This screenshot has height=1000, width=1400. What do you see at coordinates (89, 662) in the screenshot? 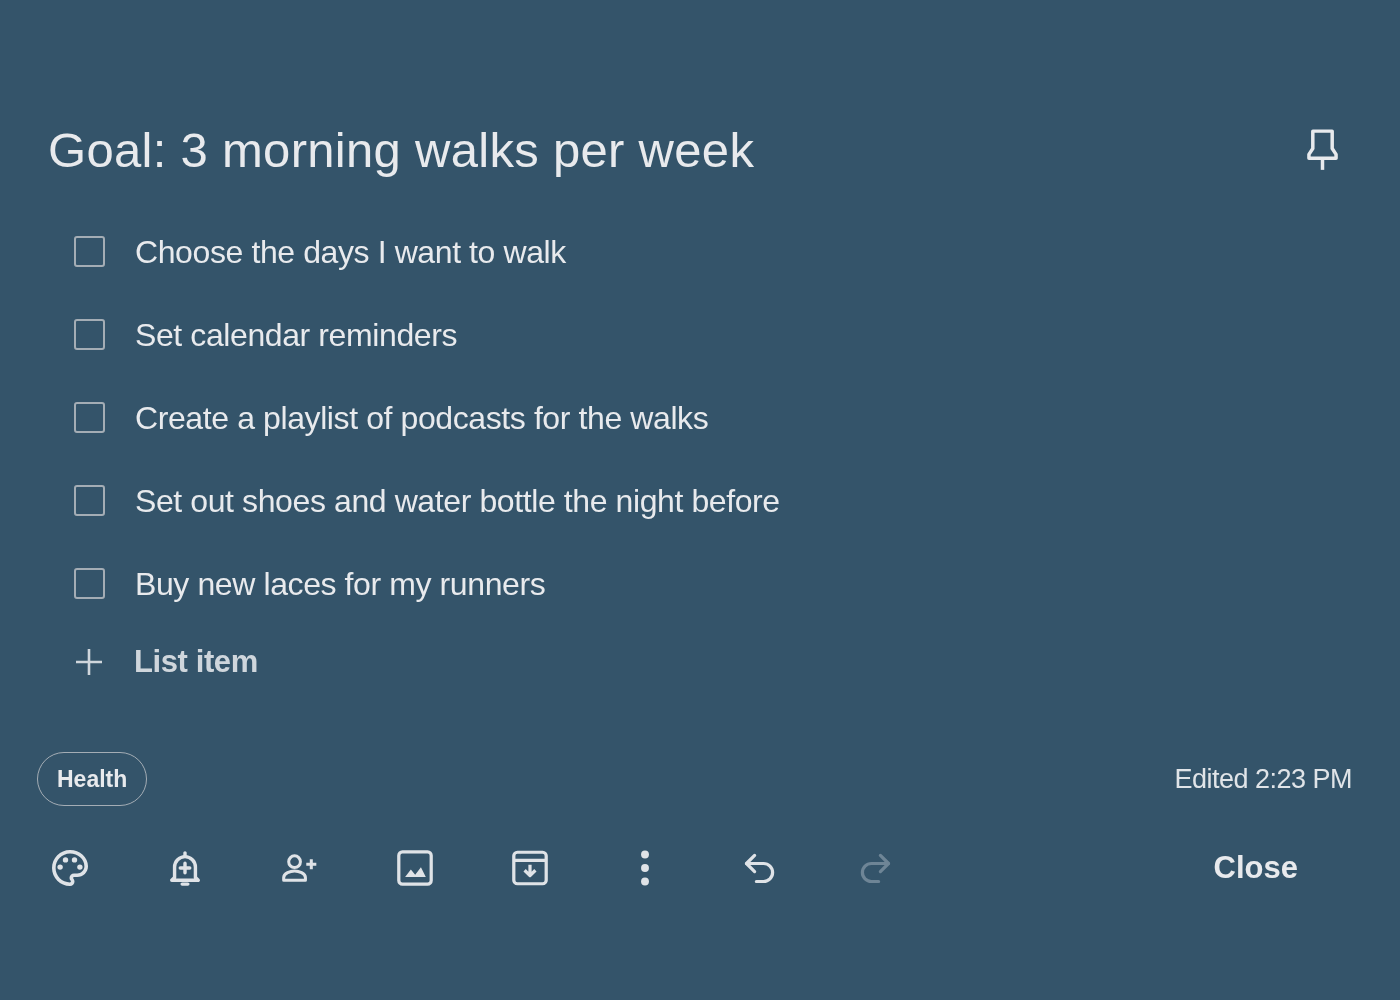
I see `plus-icon` at bounding box center [89, 662].